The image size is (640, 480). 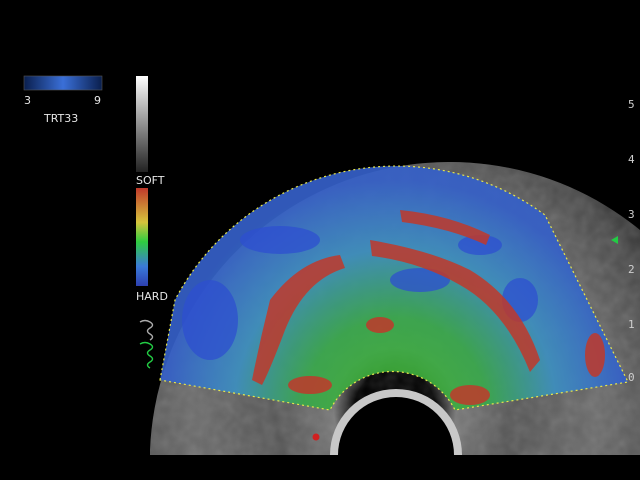 I want to click on compression-waveform-icon, so click(x=146, y=344).